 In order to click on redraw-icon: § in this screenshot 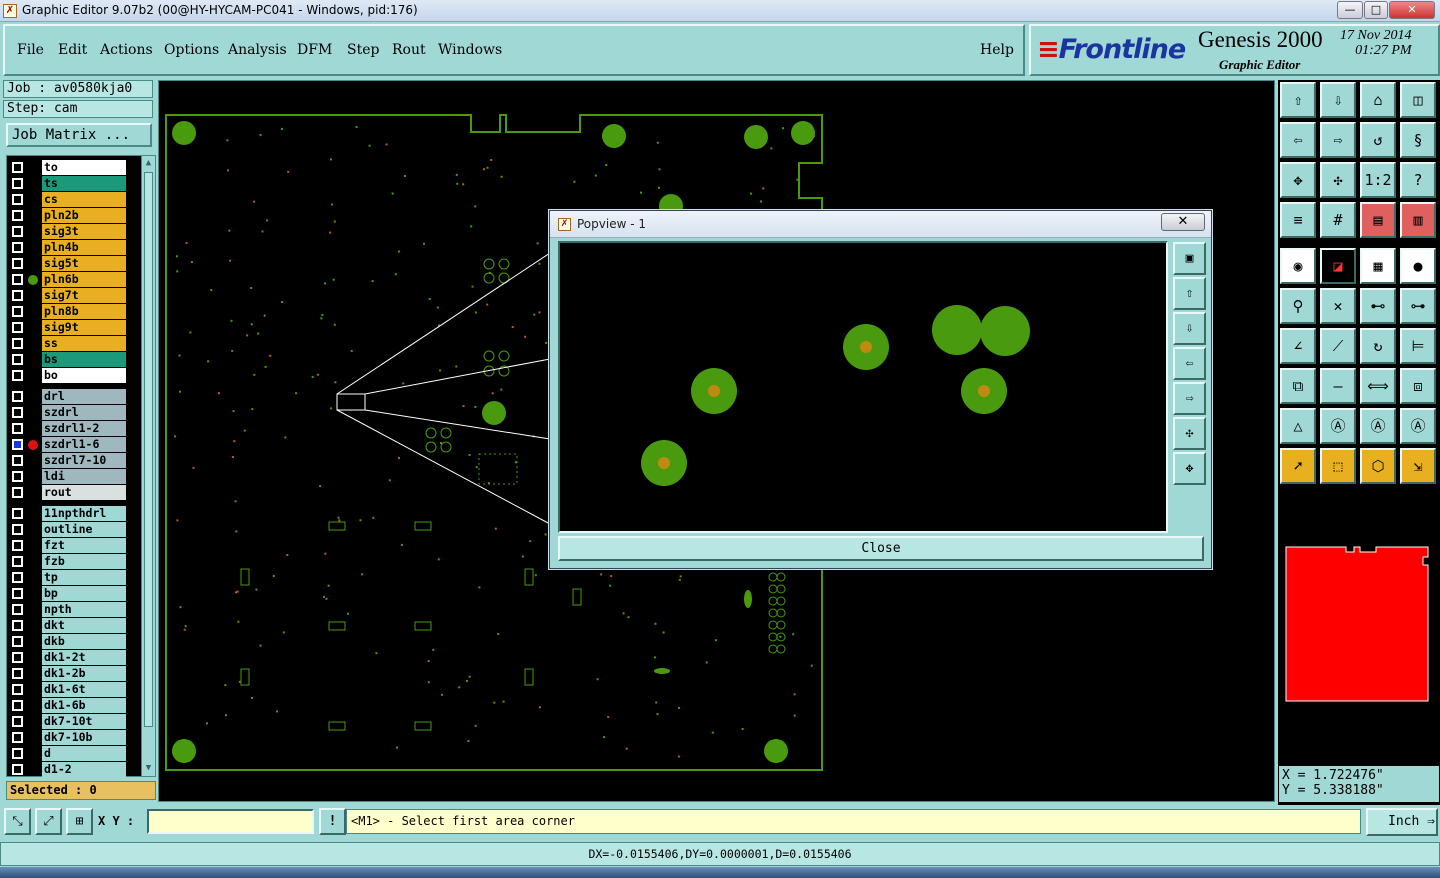, I will do `click(1418, 140)`.